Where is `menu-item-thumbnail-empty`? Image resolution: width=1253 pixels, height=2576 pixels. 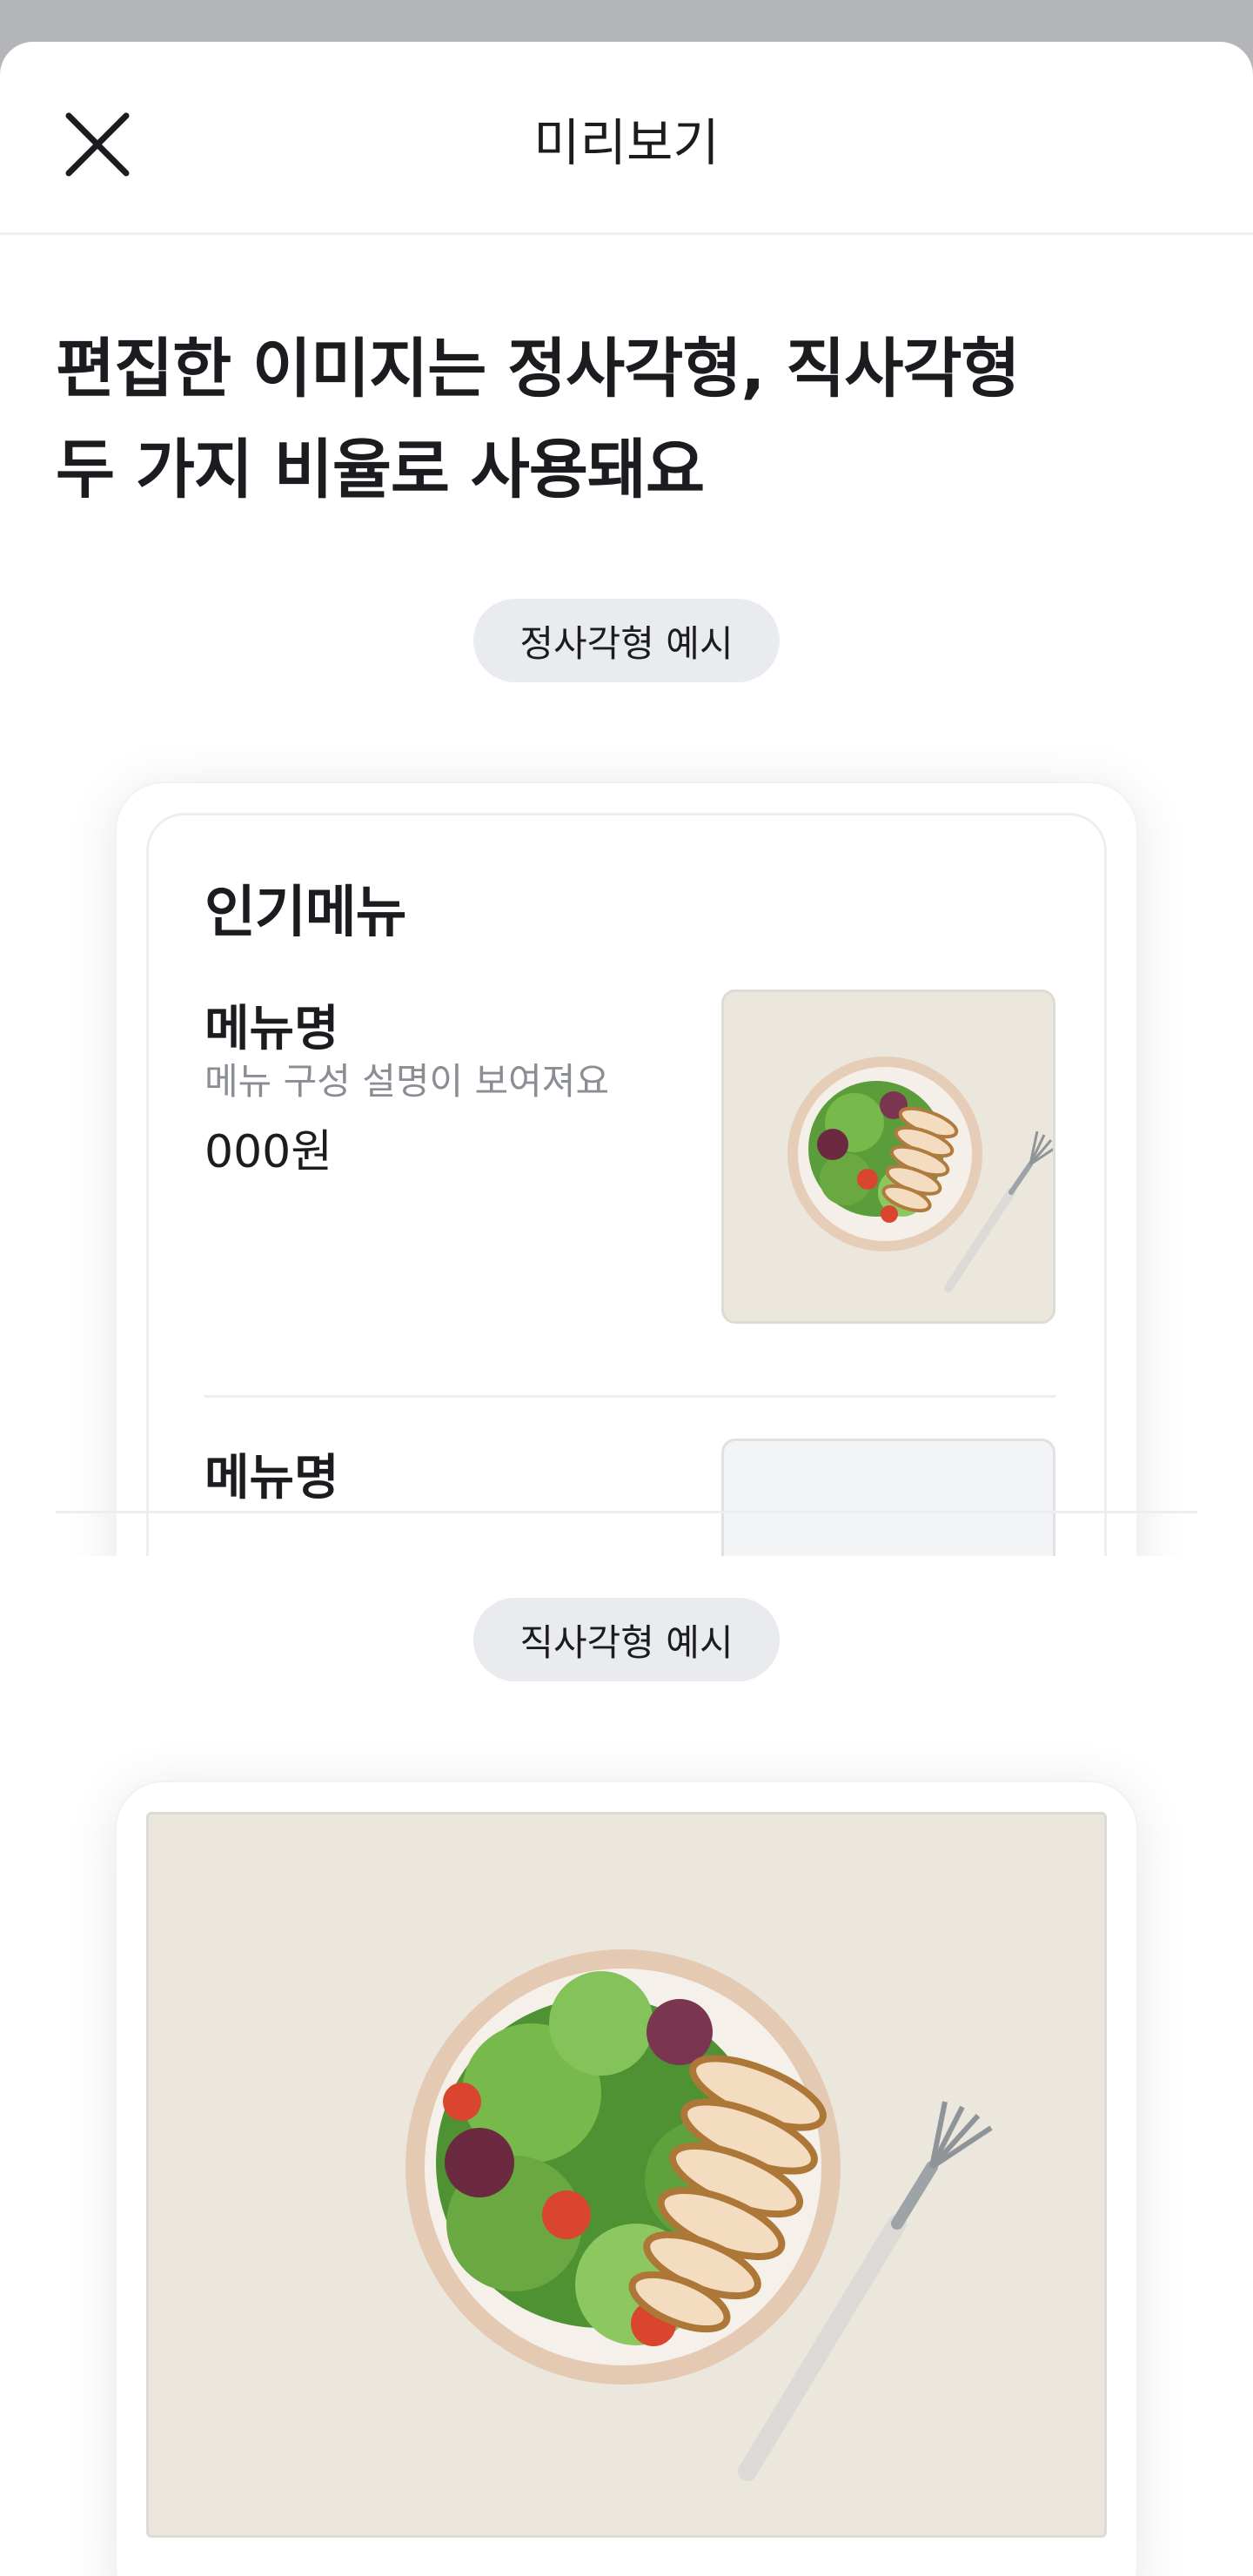 menu-item-thumbnail-empty is located at coordinates (888, 1497).